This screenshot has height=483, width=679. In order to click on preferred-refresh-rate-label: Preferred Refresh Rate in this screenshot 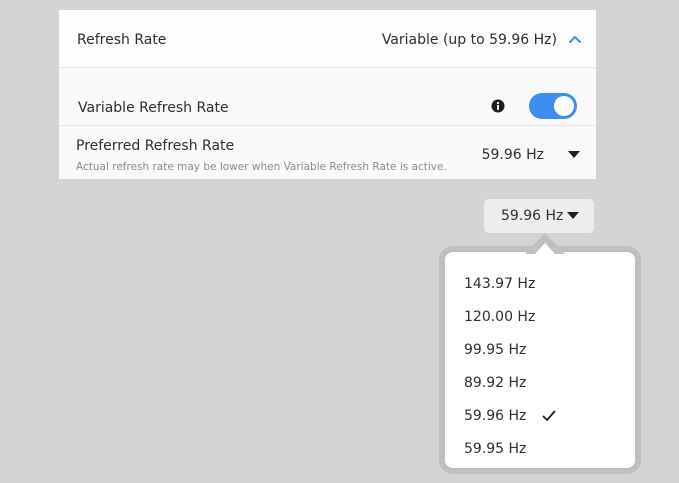, I will do `click(155, 146)`.